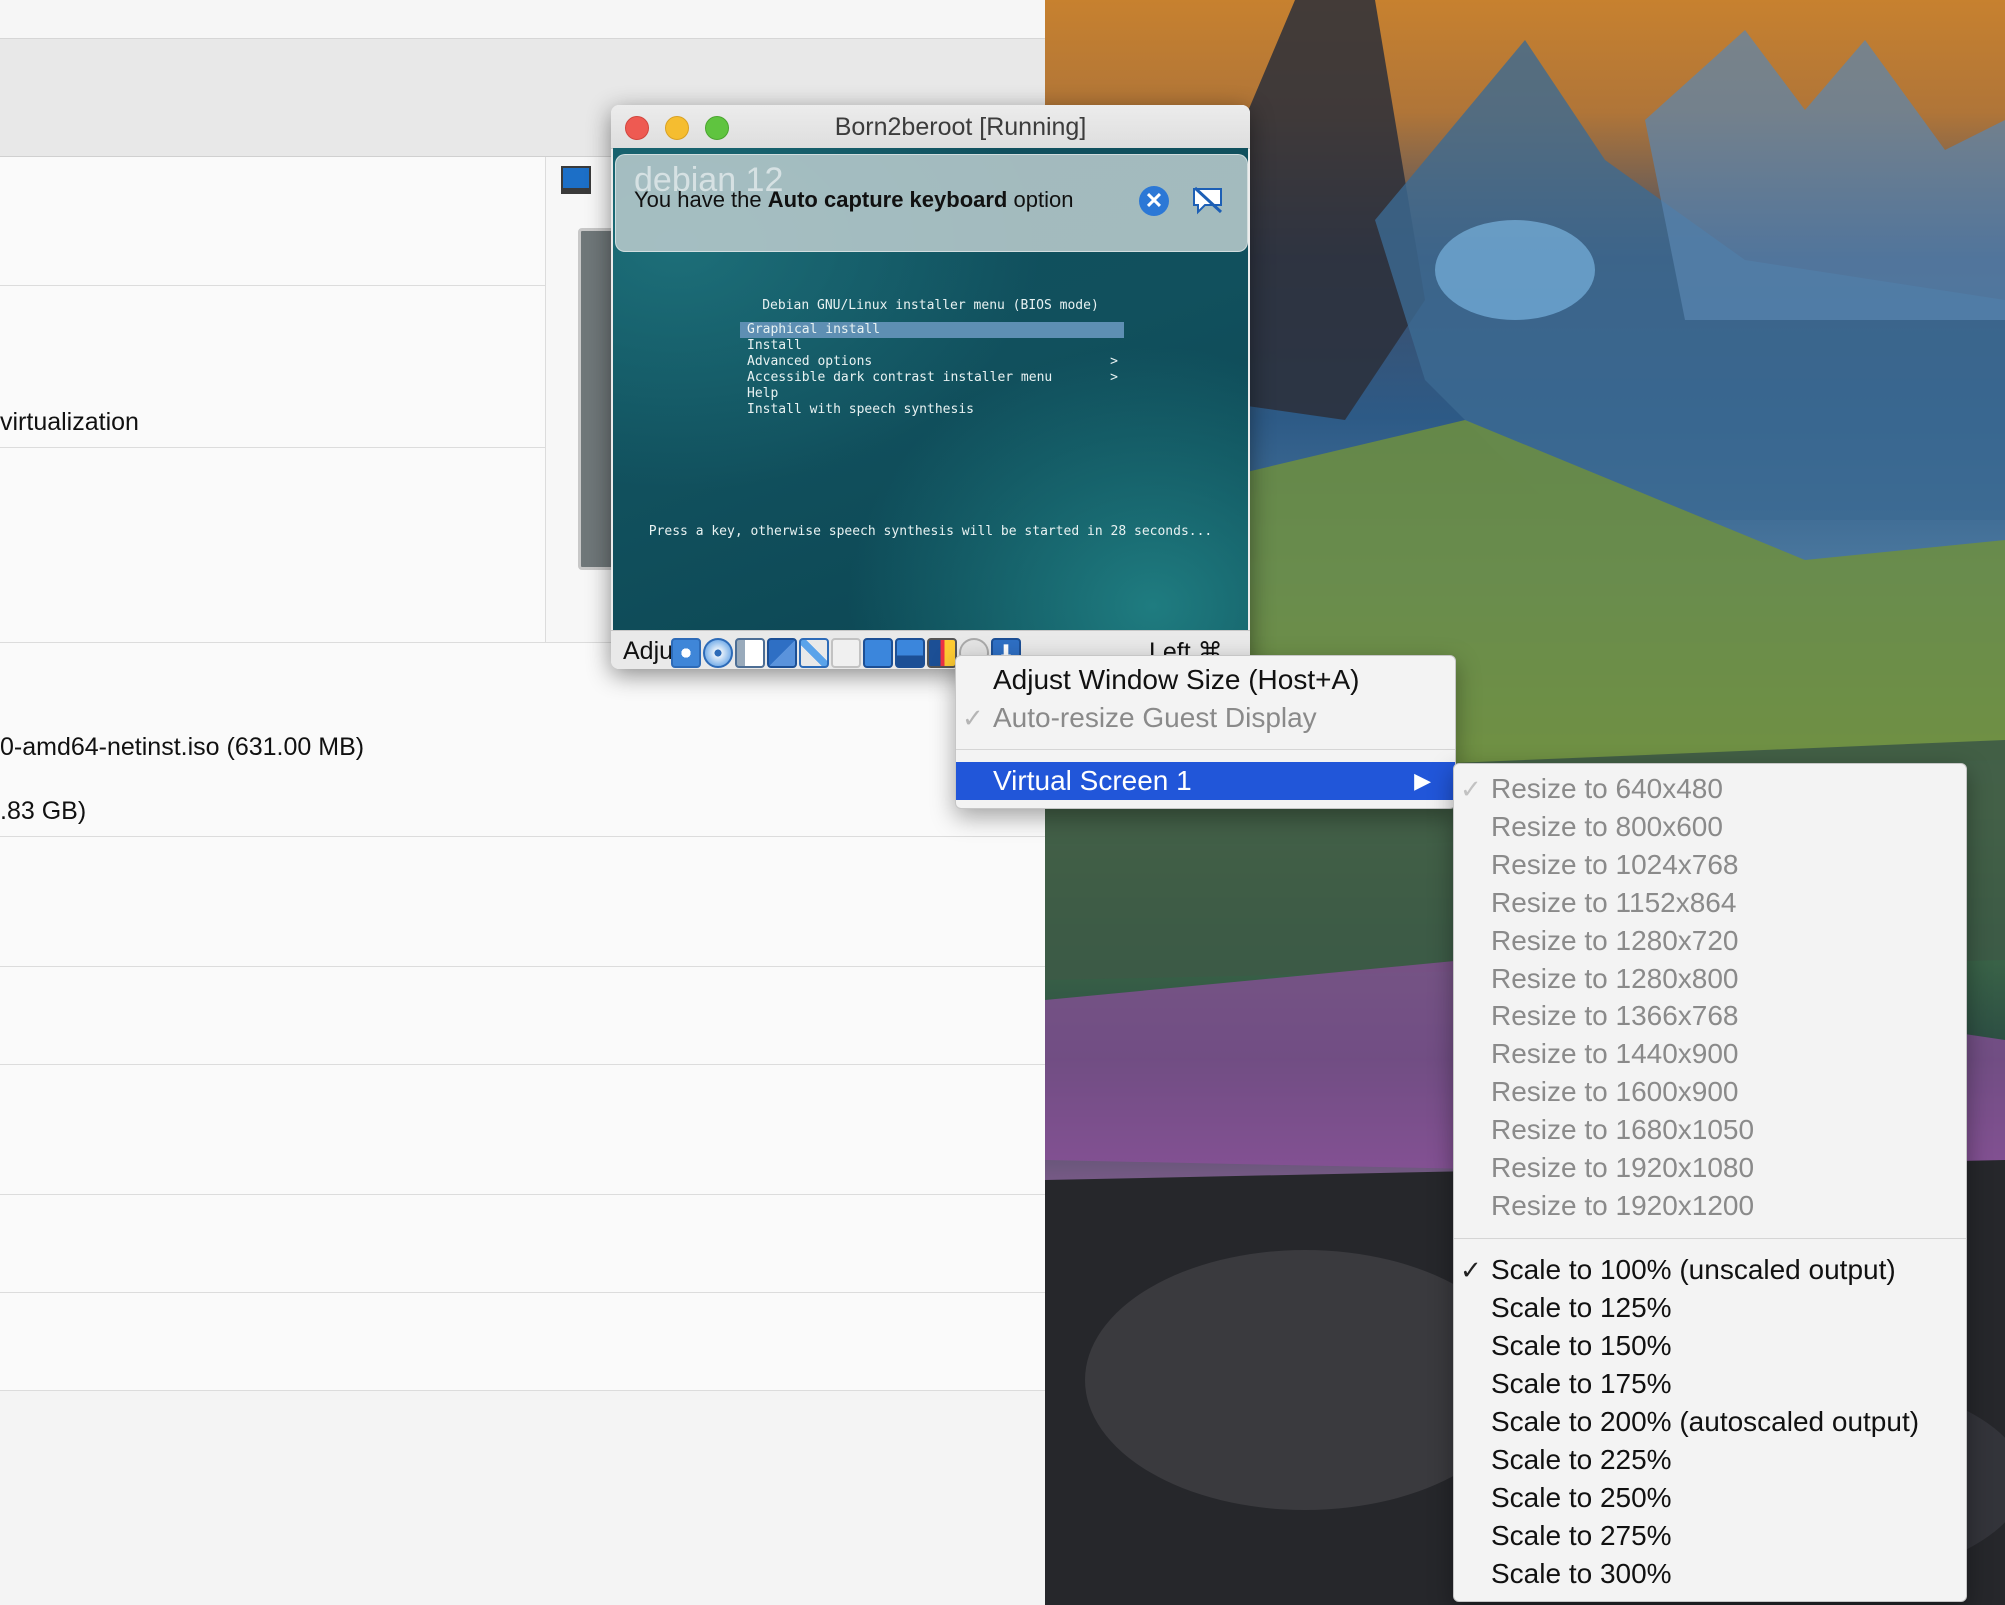  I want to click on details-section-display, so click(273, 545).